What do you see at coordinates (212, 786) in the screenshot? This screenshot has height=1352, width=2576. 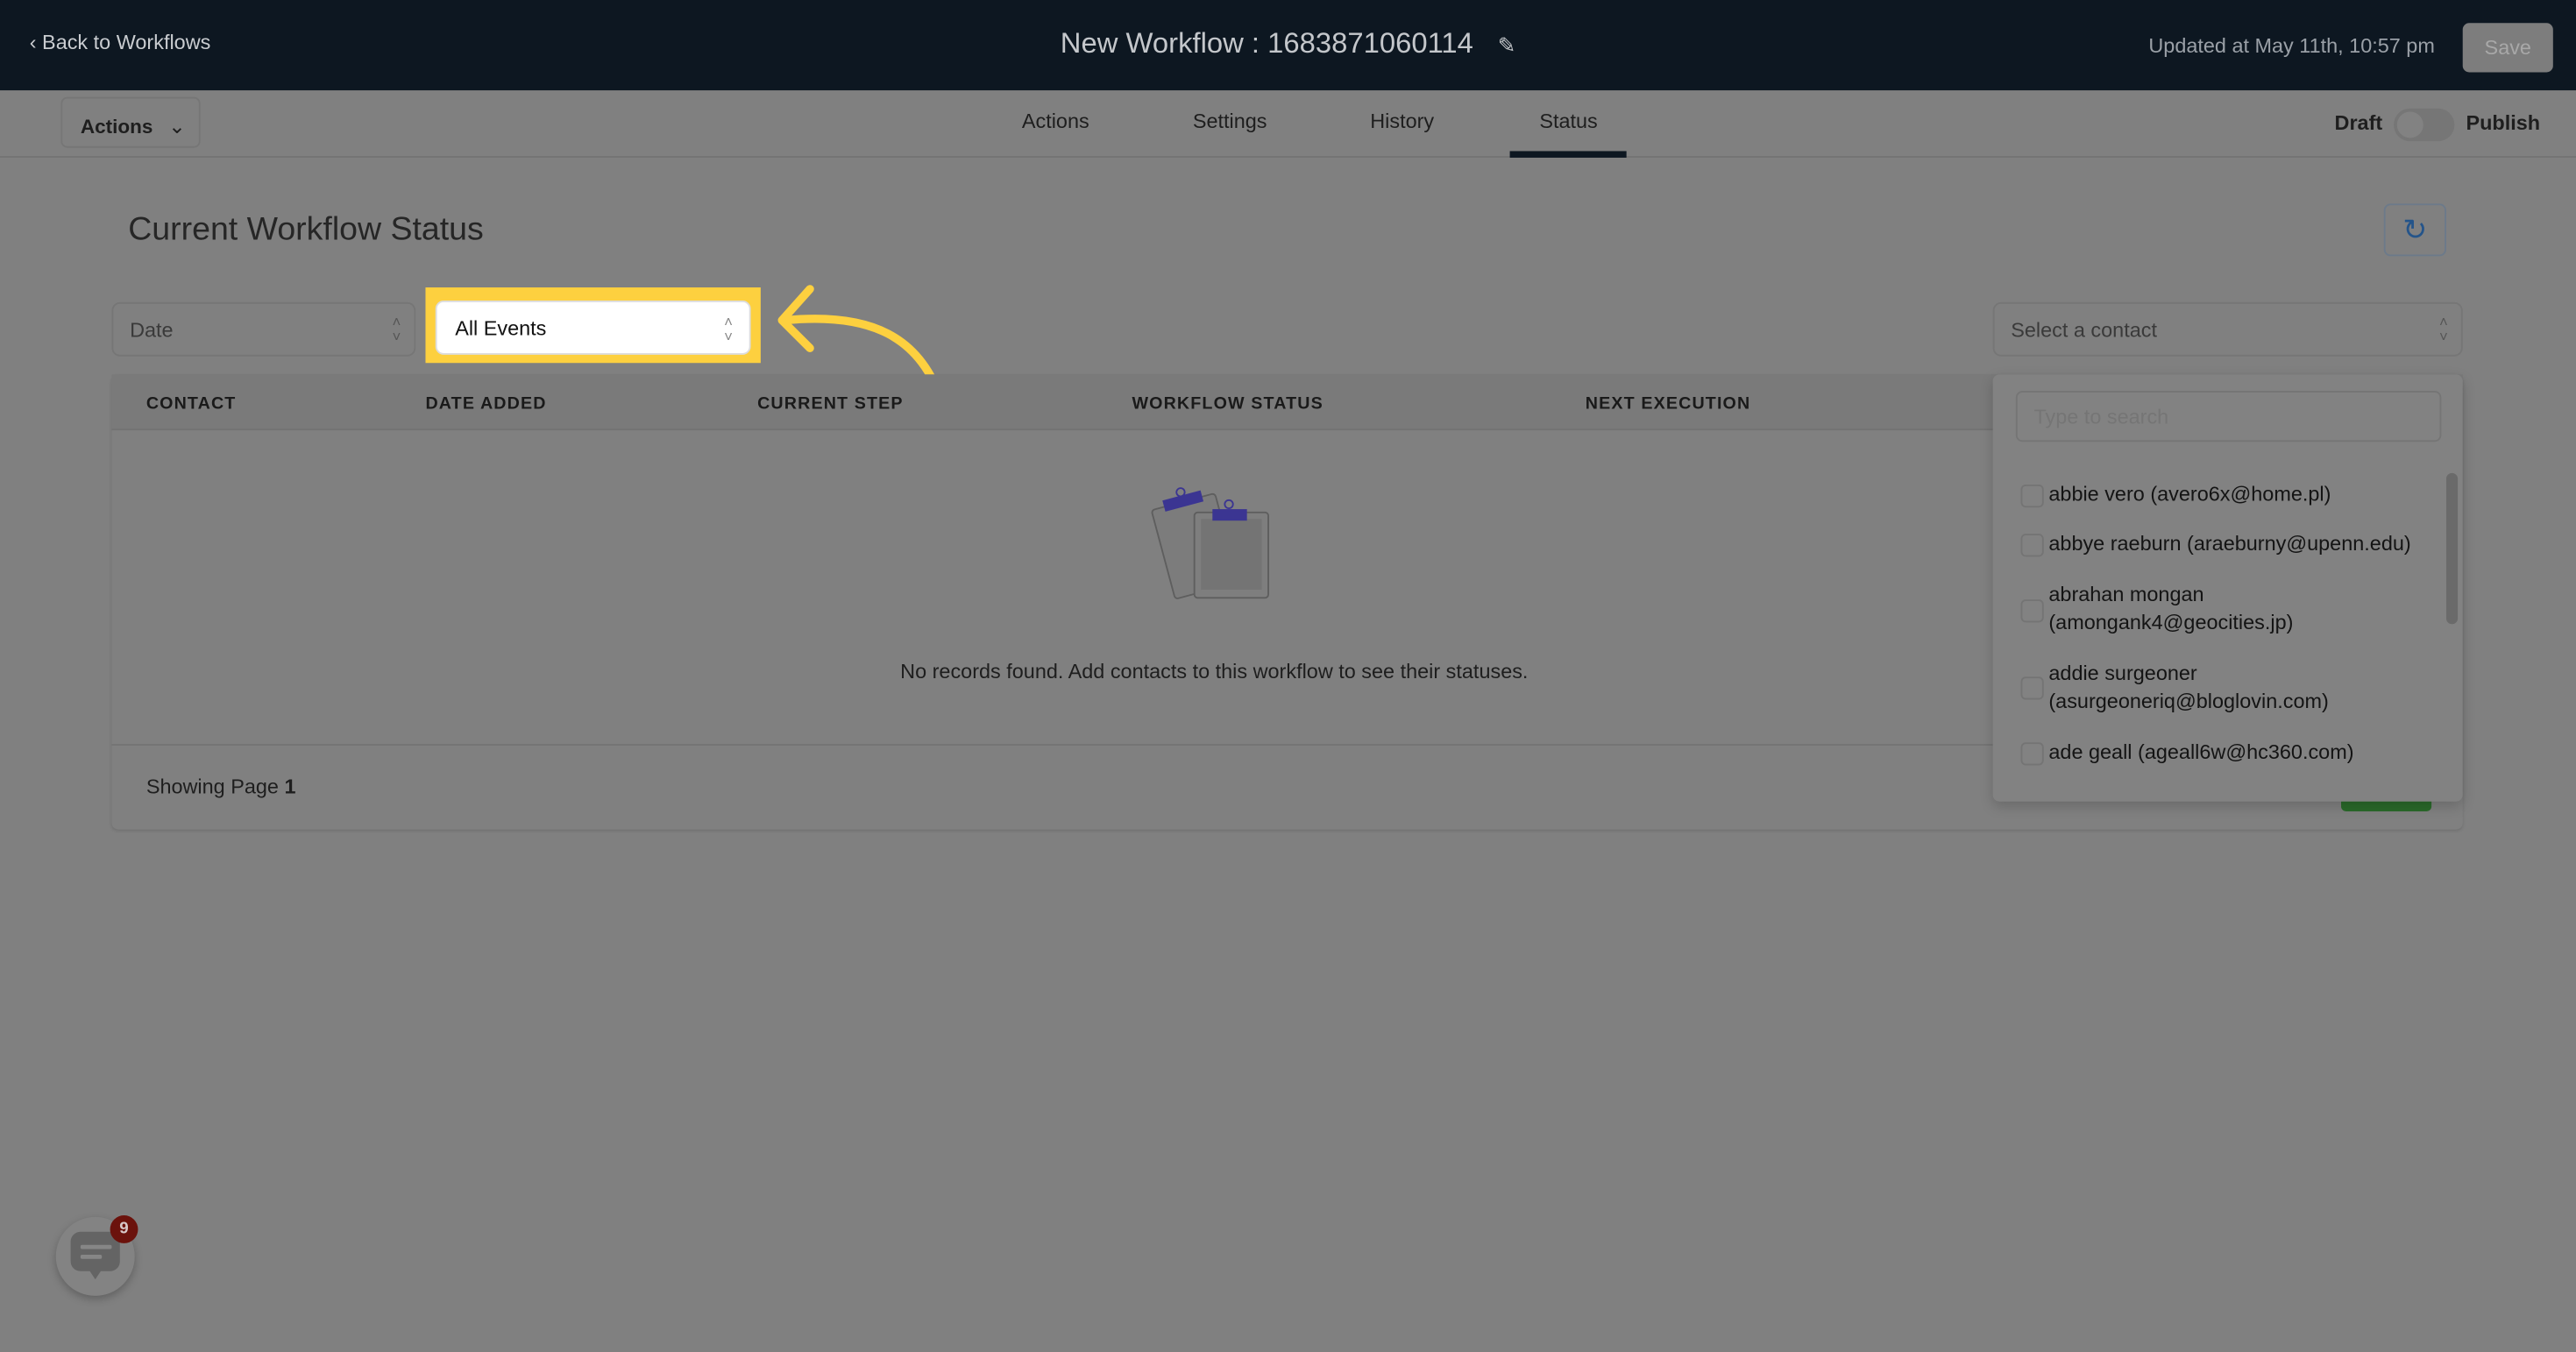 I see `showing-label: Showing Page` at bounding box center [212, 786].